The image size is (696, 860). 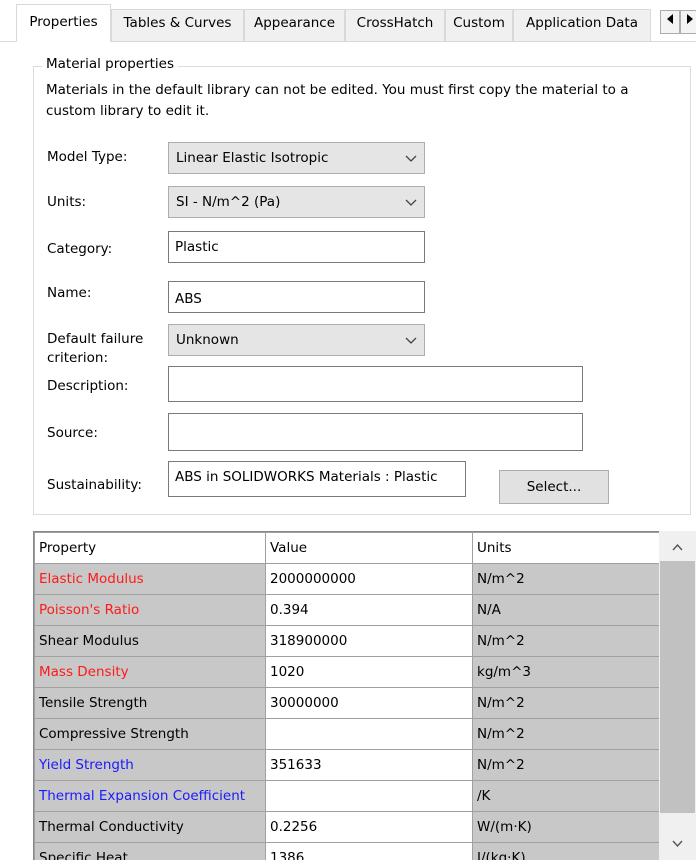 I want to click on table-row: Elastic Modulus 2000000000 N/m^2, so click(x=347, y=579).